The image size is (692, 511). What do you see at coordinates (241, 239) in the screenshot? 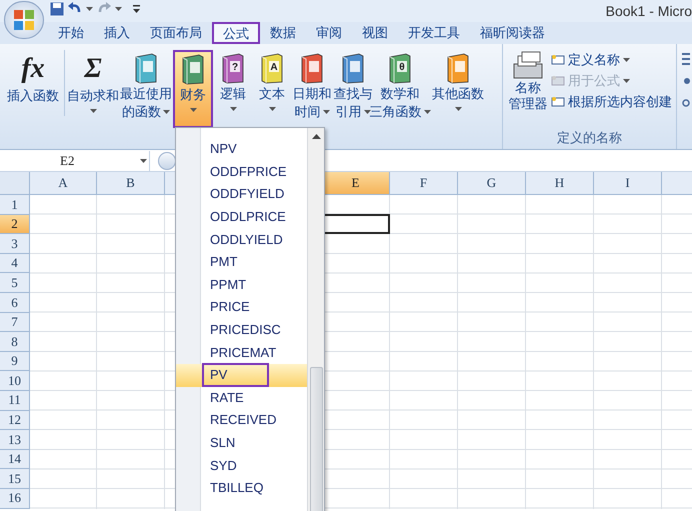
I see `menu-item: ODDLYIELD` at bounding box center [241, 239].